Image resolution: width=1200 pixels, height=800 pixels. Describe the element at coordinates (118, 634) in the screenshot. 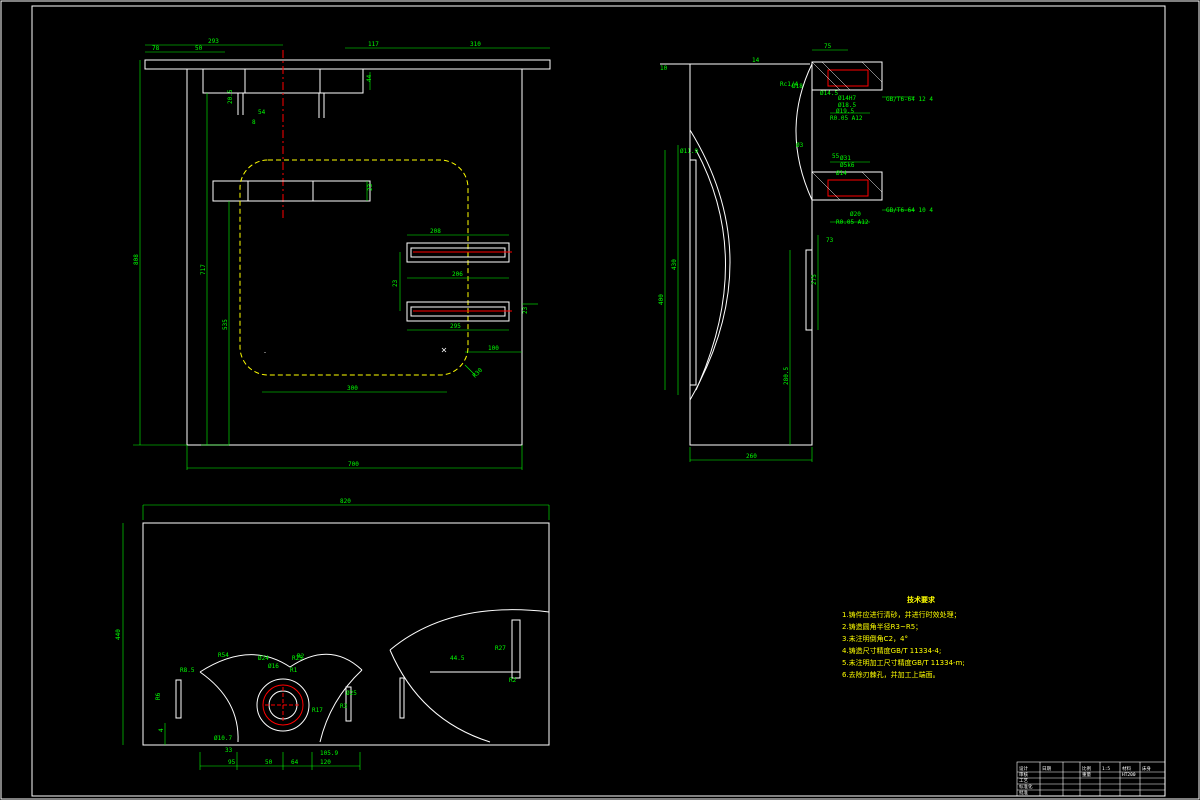

I see `dimension-label: 440` at that location.